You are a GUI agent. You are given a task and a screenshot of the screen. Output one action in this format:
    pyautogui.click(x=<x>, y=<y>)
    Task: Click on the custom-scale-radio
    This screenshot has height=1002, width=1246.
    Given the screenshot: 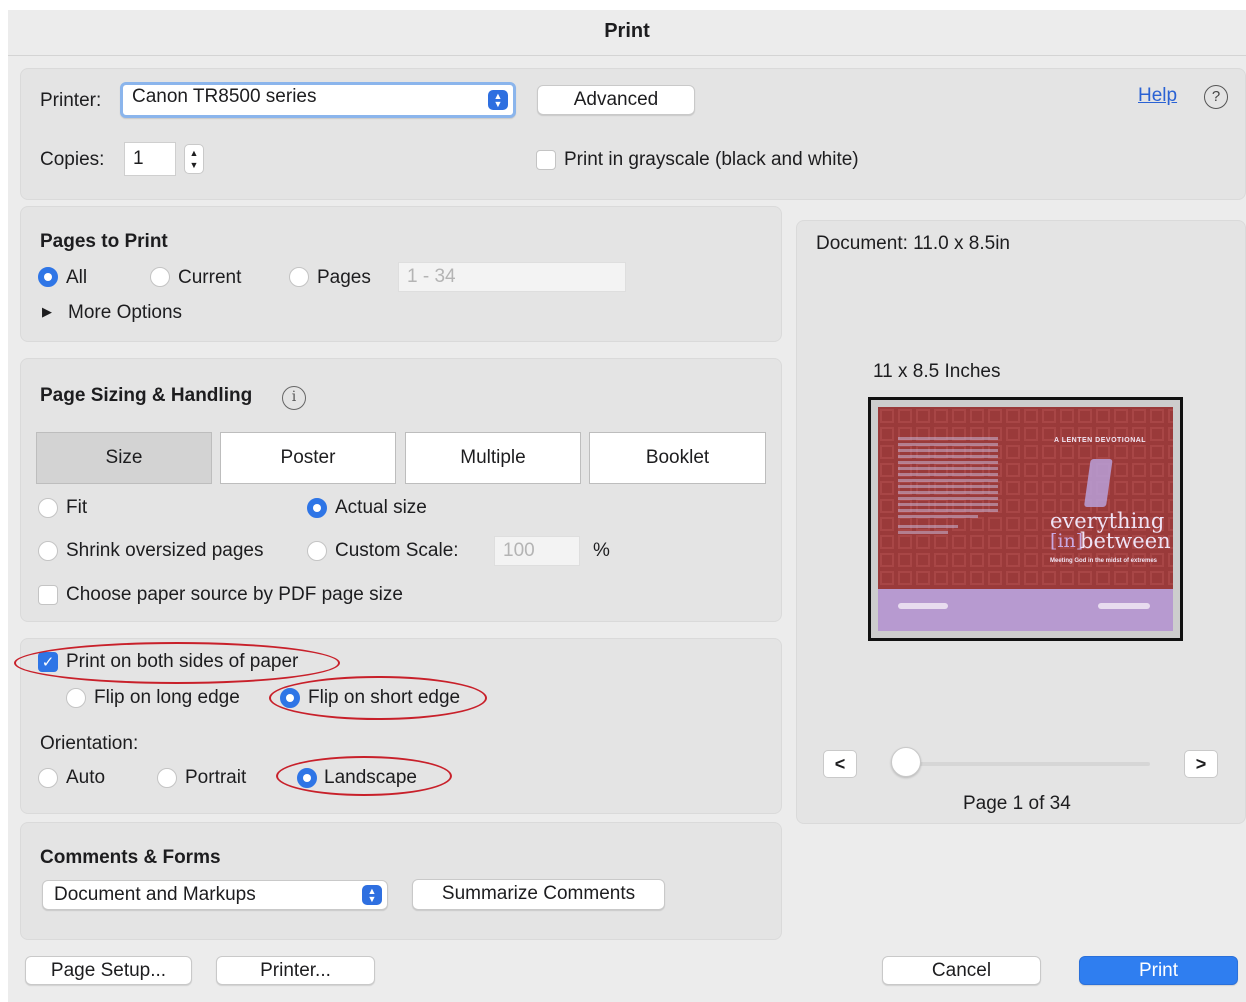 What is the action you would take?
    pyautogui.click(x=317, y=551)
    